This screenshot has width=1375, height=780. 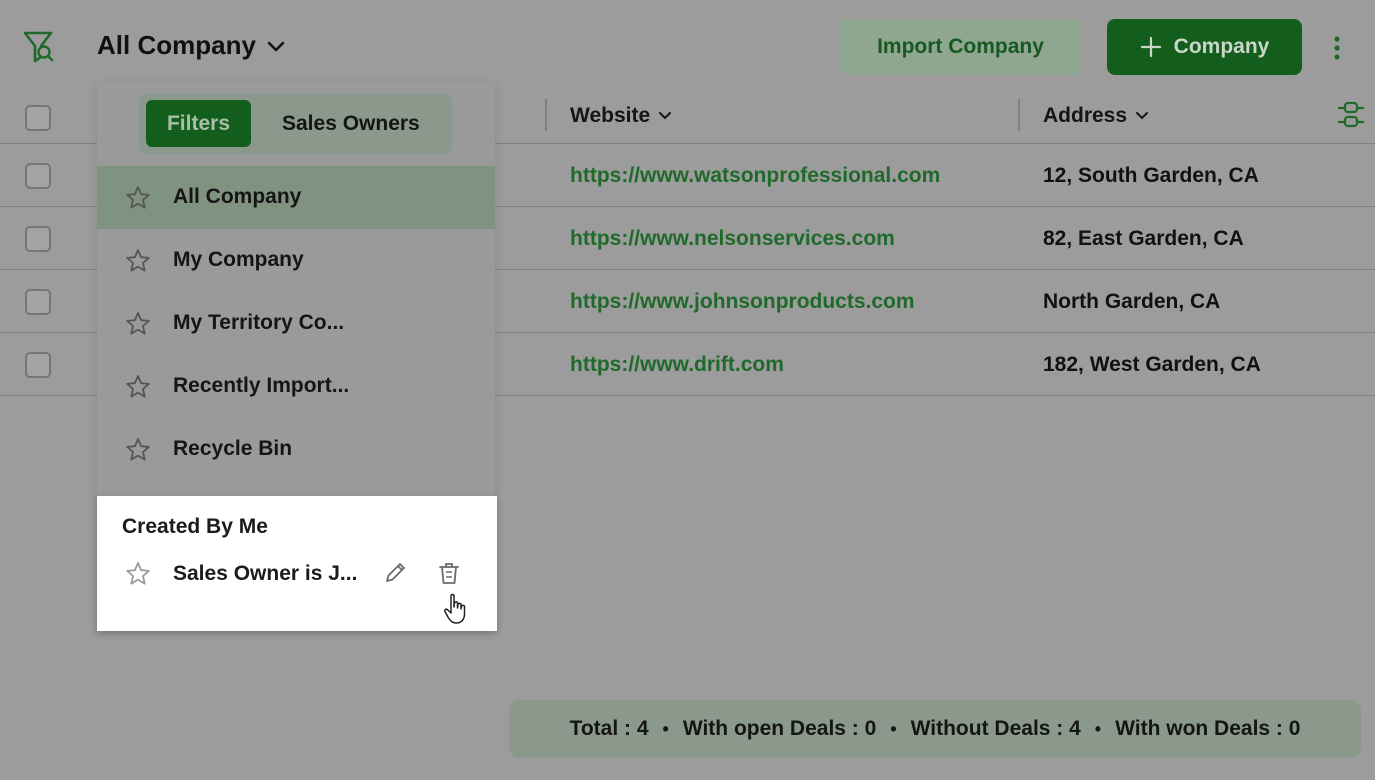 What do you see at coordinates (296, 449) in the screenshot?
I see `view-item-recycle-bin: Recycle Bin` at bounding box center [296, 449].